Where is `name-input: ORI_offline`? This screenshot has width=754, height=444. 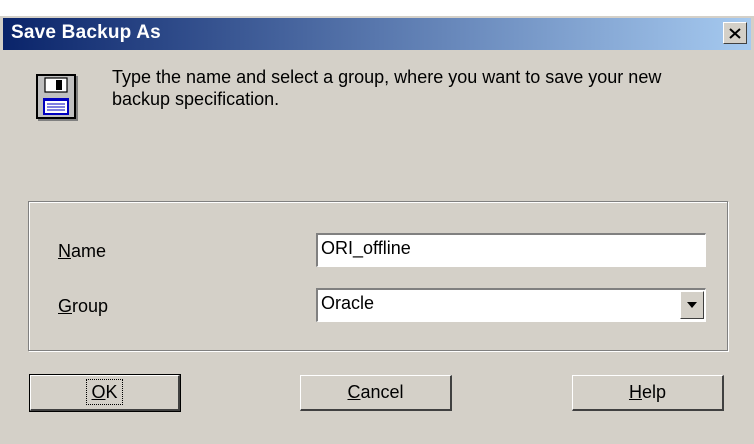
name-input: ORI_offline is located at coordinates (511, 250).